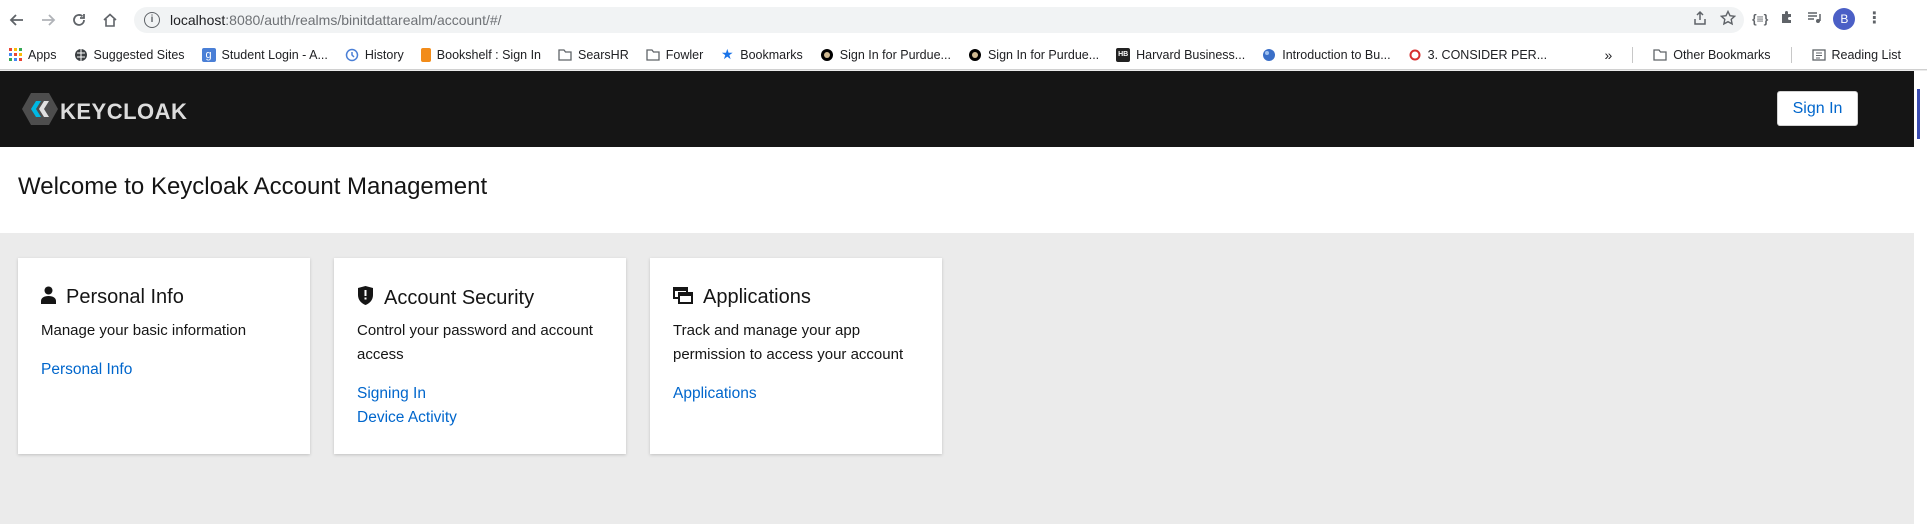 This screenshot has height=524, width=1927. What do you see at coordinates (715, 394) in the screenshot?
I see `applications-link: Applications` at bounding box center [715, 394].